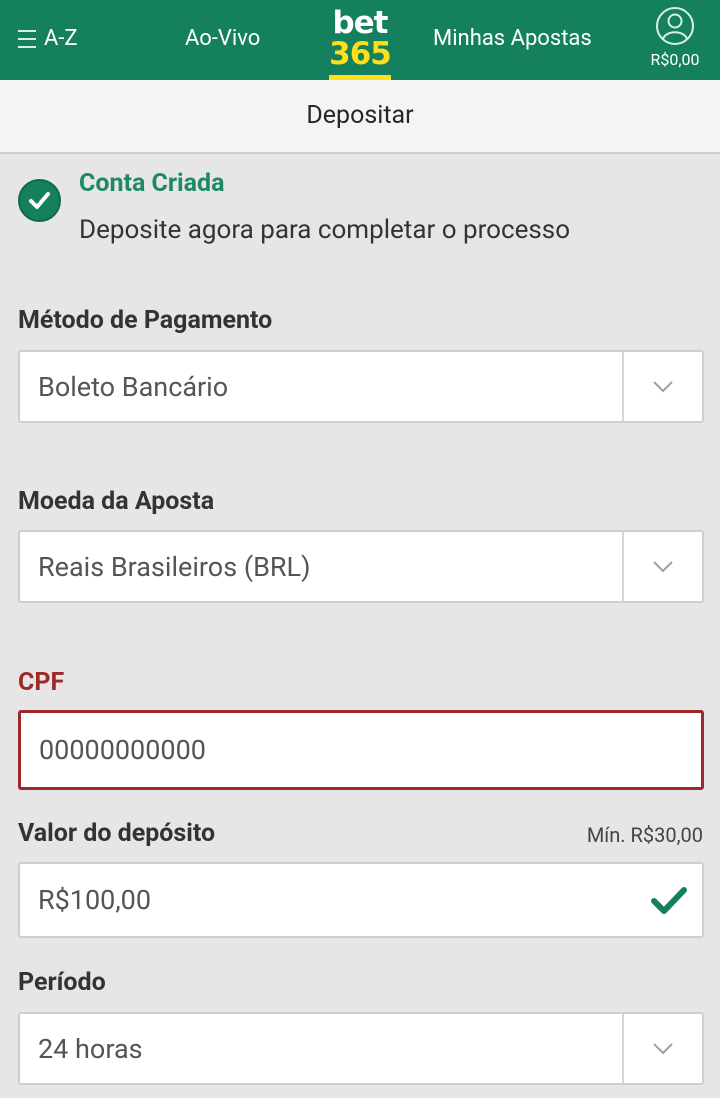 This screenshot has width=720, height=1098. Describe the element at coordinates (39, 200) in the screenshot. I see `success-check-icon` at that location.